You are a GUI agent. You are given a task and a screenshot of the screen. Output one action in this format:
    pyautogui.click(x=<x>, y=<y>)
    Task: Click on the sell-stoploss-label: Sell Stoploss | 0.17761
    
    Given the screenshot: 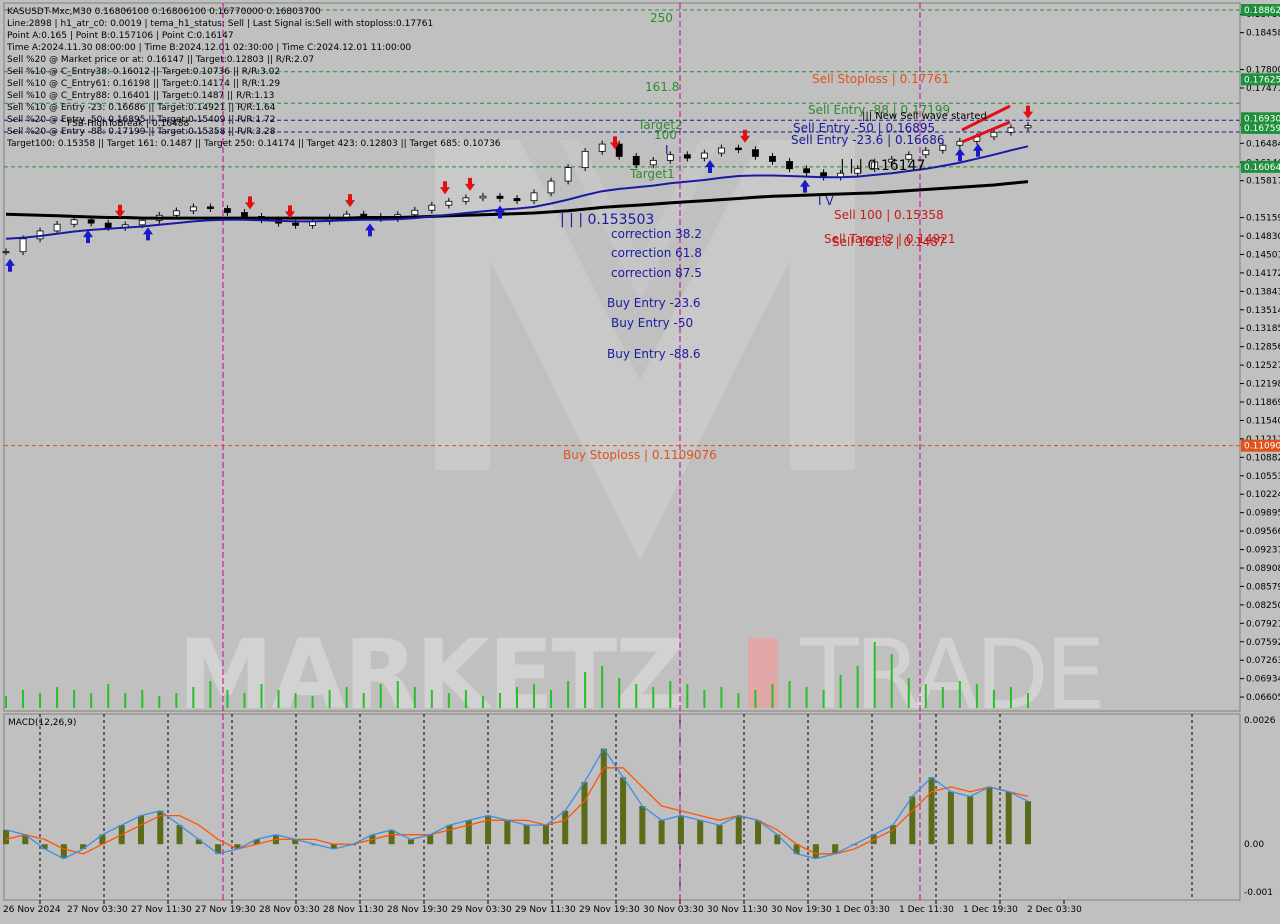 What is the action you would take?
    pyautogui.click(x=880, y=79)
    